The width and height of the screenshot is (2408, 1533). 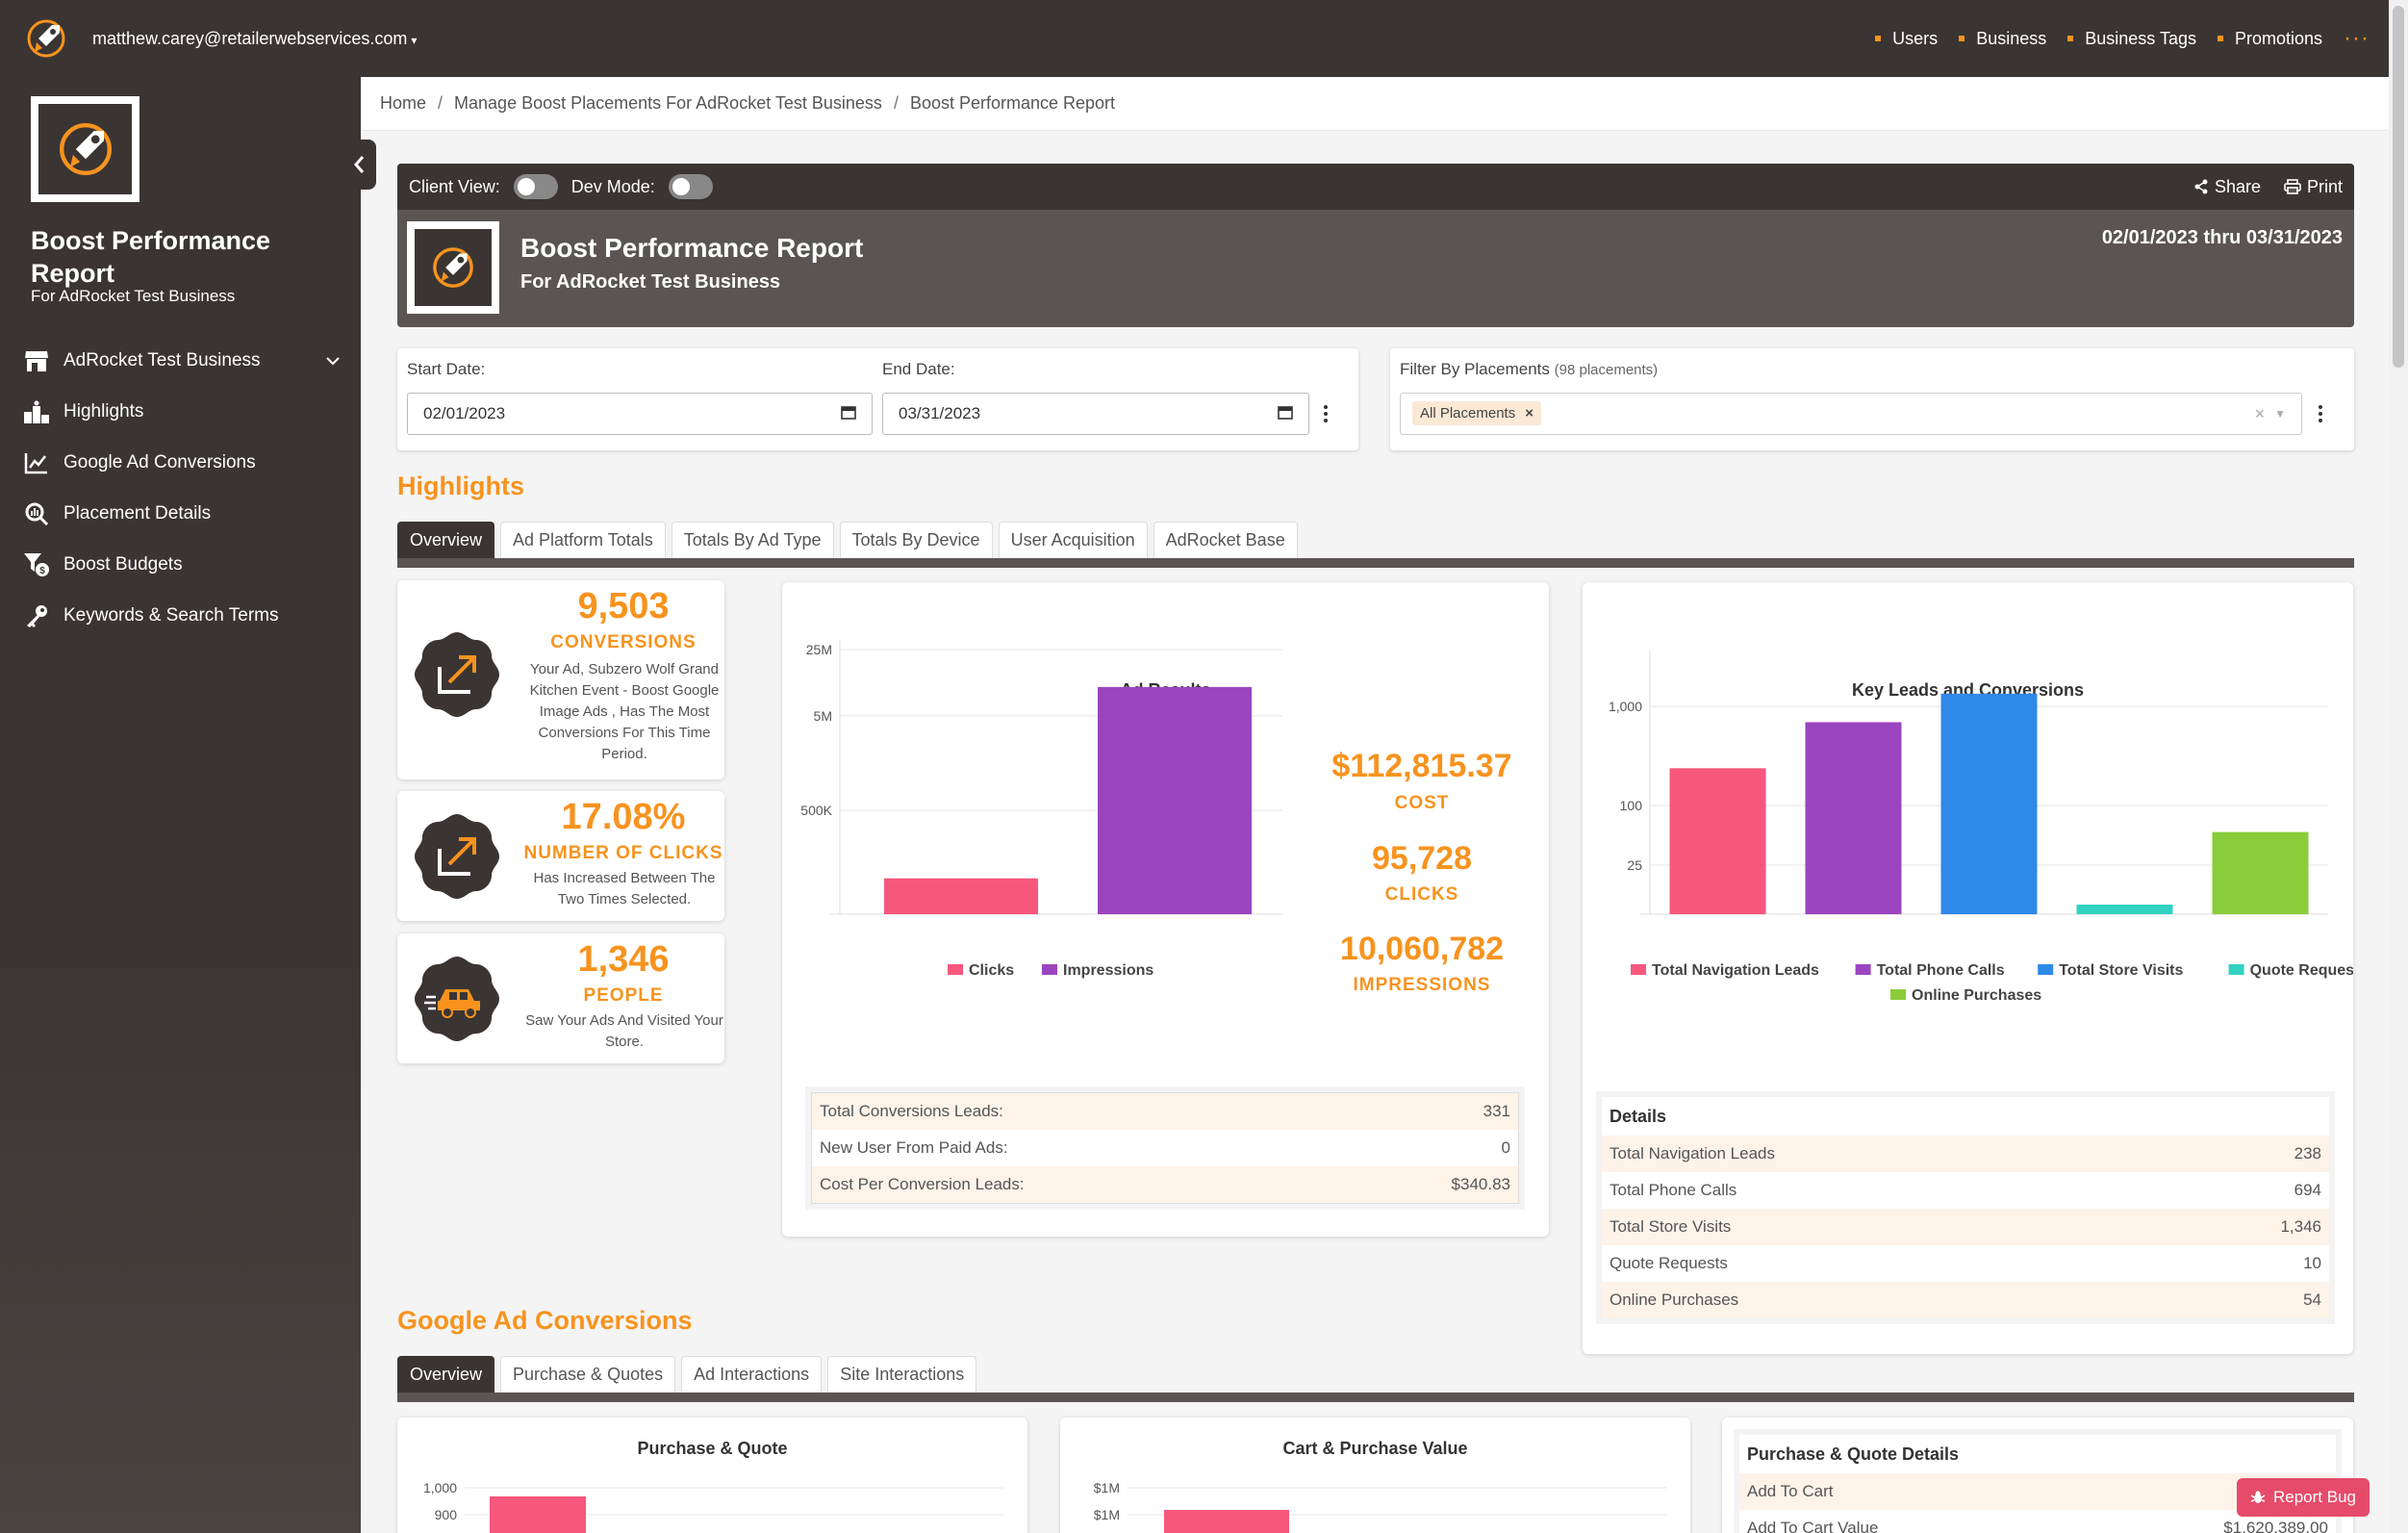 I want to click on tab-ad-platform-totals: Ad Platform Totals, so click(x=583, y=540).